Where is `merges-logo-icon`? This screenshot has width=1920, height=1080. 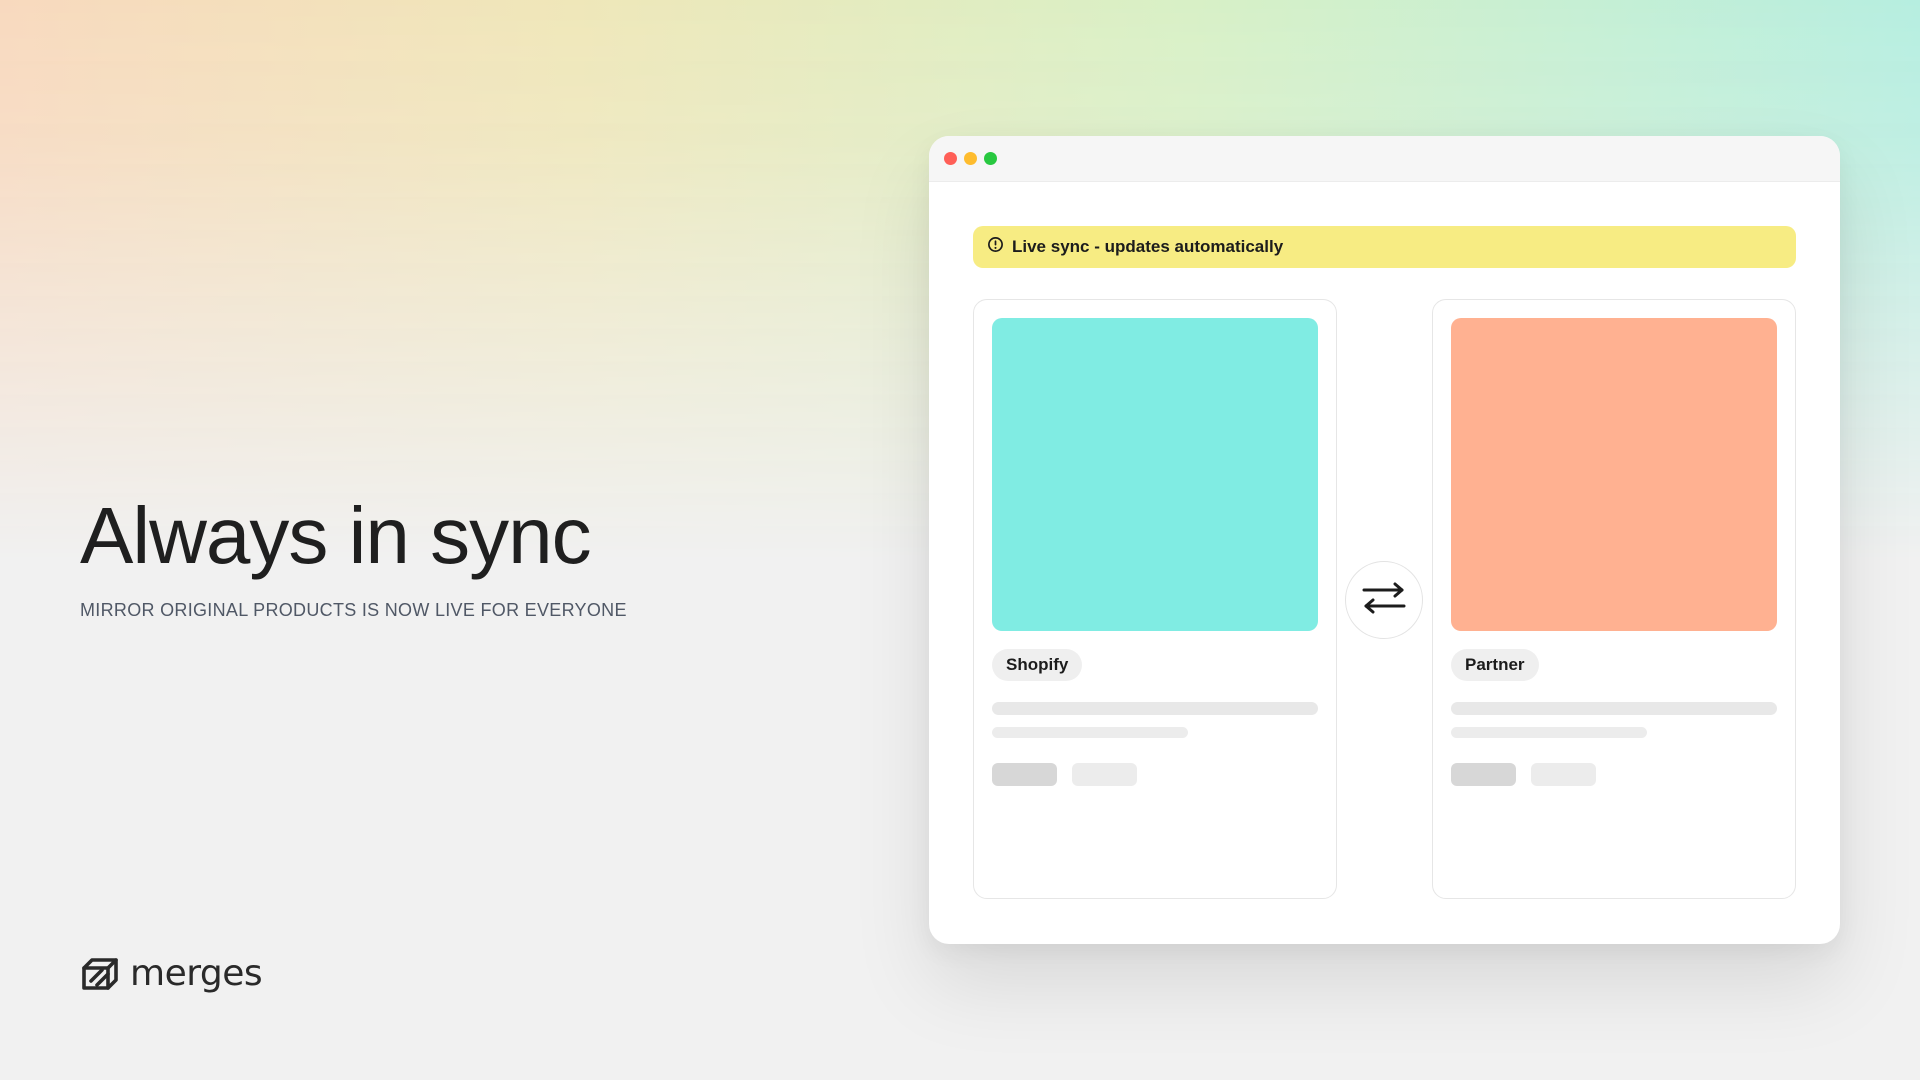
merges-logo-icon is located at coordinates (100, 974).